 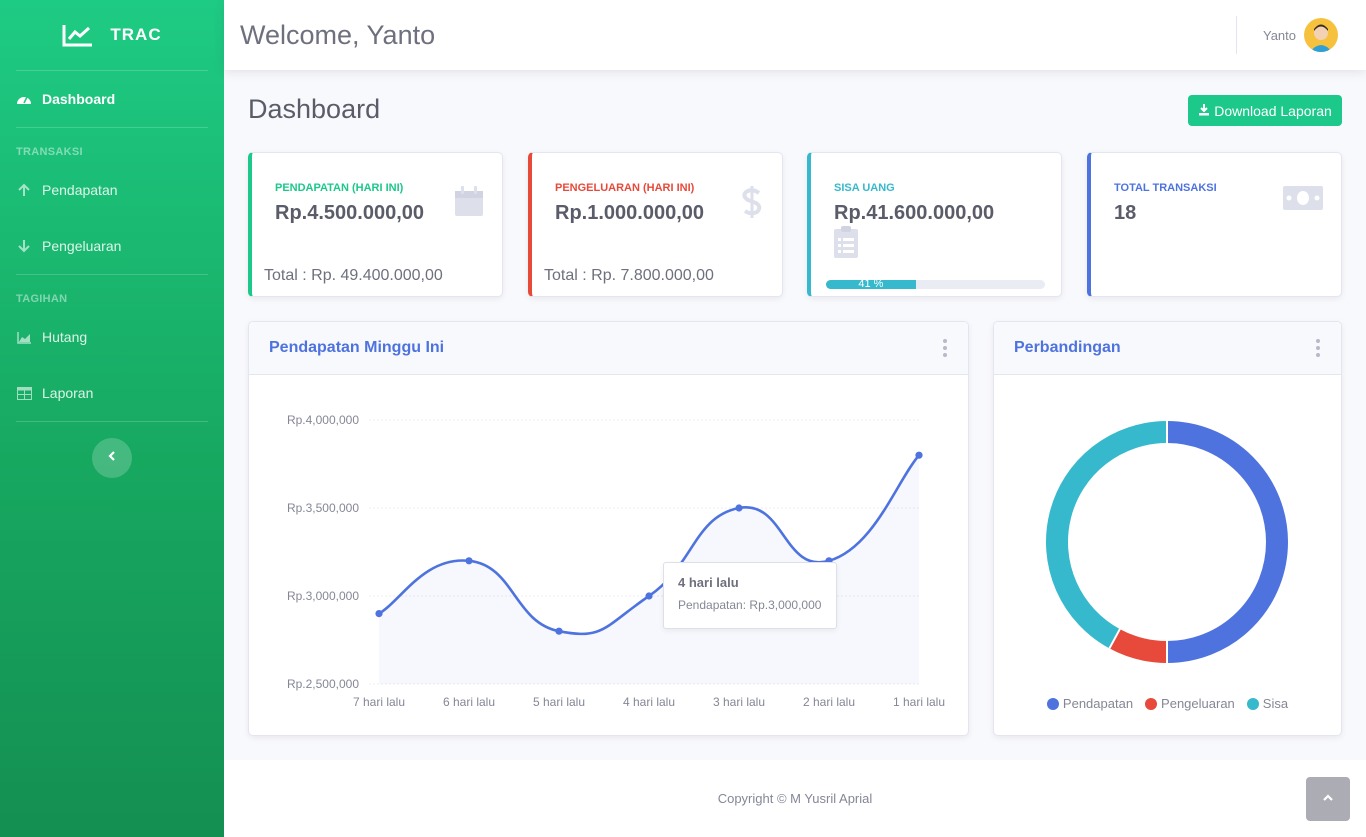 What do you see at coordinates (608, 348) in the screenshot?
I see `panel-header: Pendapatan Minggu Ini` at bounding box center [608, 348].